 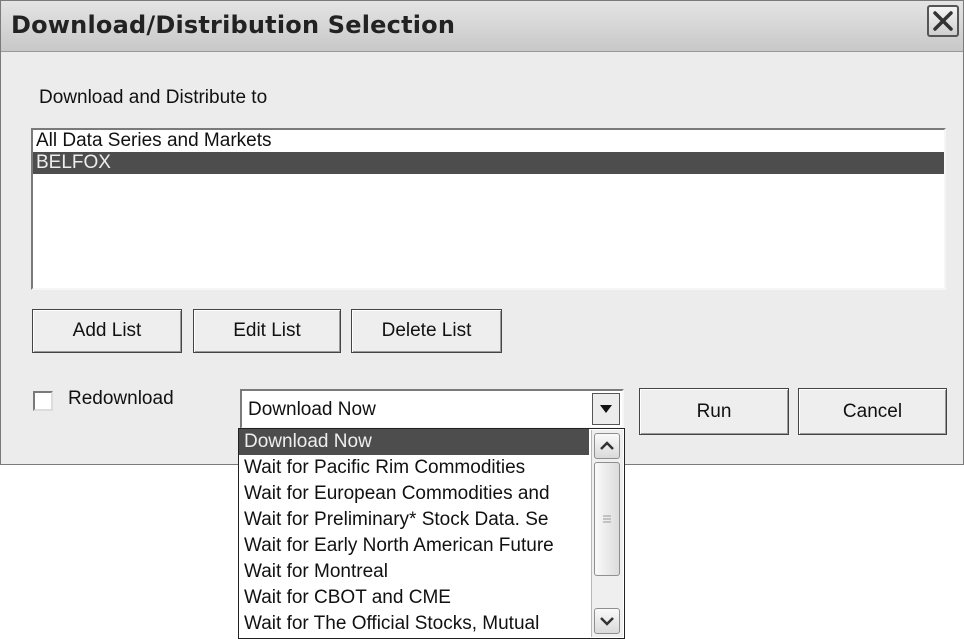 I want to click on edit-list-button: Edit List, so click(x=267, y=331).